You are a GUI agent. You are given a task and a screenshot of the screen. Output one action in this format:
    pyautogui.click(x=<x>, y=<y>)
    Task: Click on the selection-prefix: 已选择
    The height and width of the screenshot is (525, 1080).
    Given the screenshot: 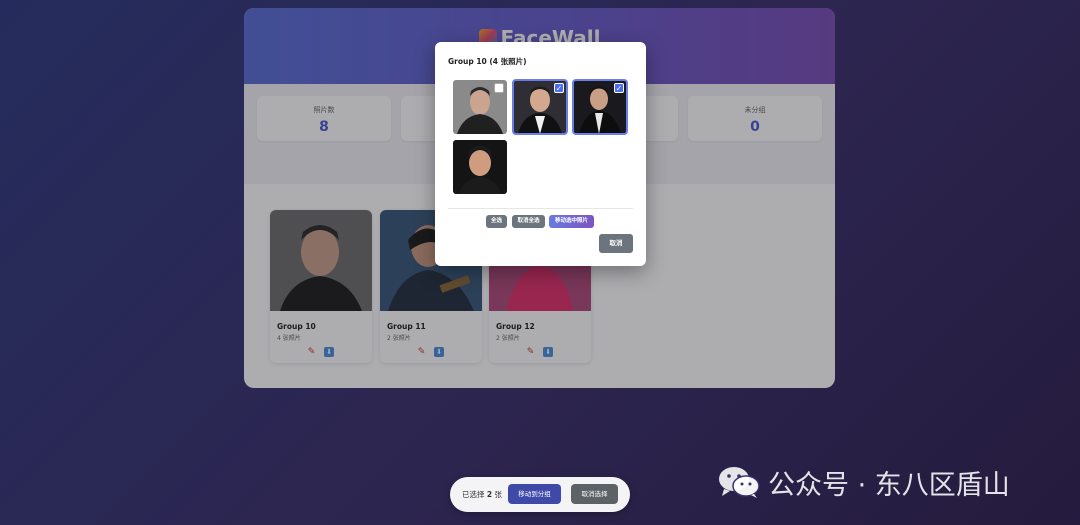 What is the action you would take?
    pyautogui.click(x=473, y=494)
    